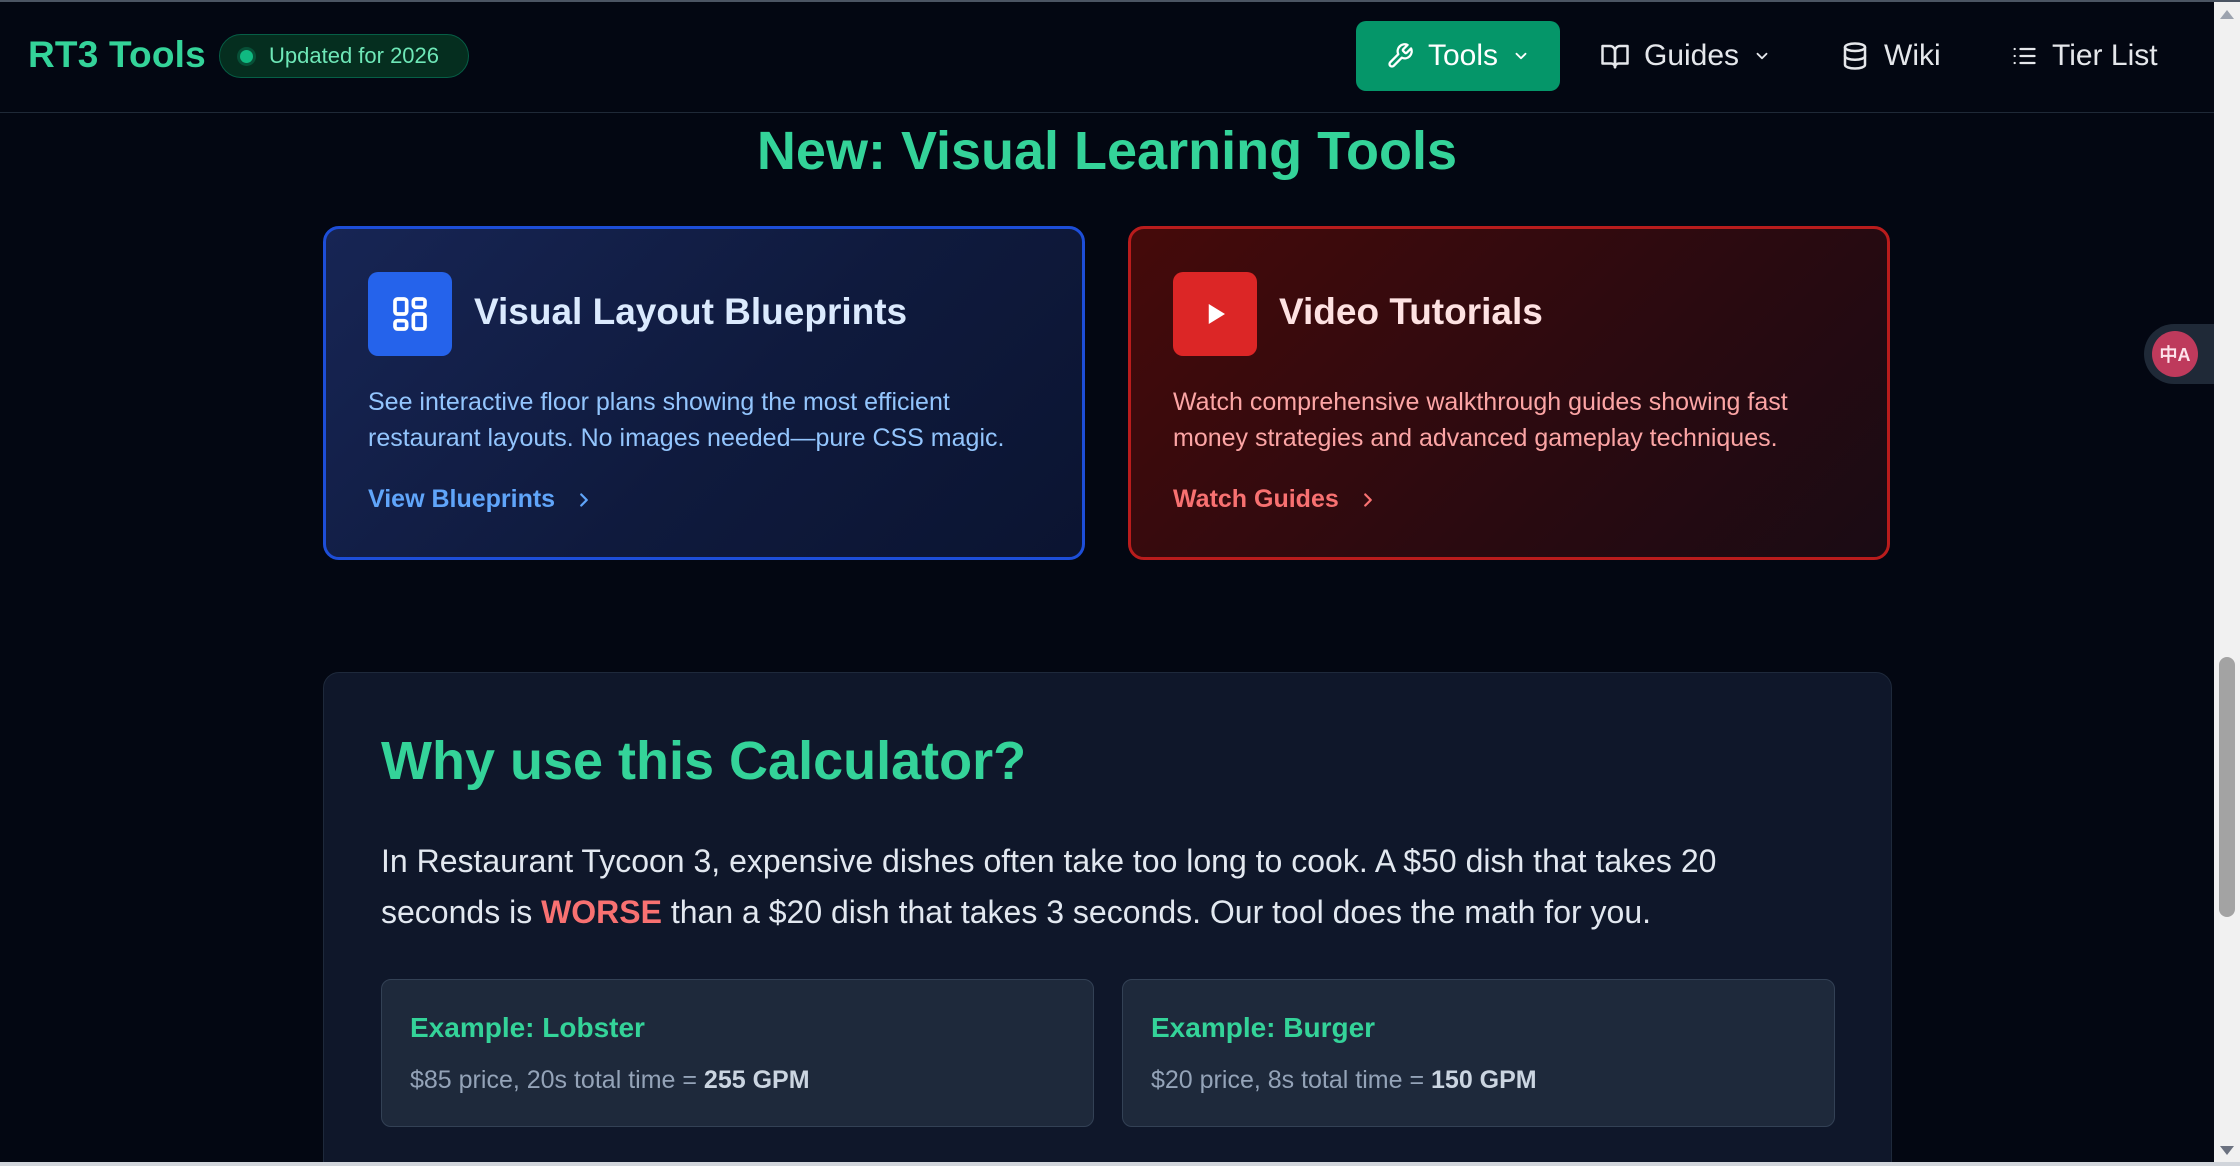 This screenshot has height=1166, width=2240. What do you see at coordinates (756, 1080) in the screenshot?
I see `example-result: 255 GPM` at bounding box center [756, 1080].